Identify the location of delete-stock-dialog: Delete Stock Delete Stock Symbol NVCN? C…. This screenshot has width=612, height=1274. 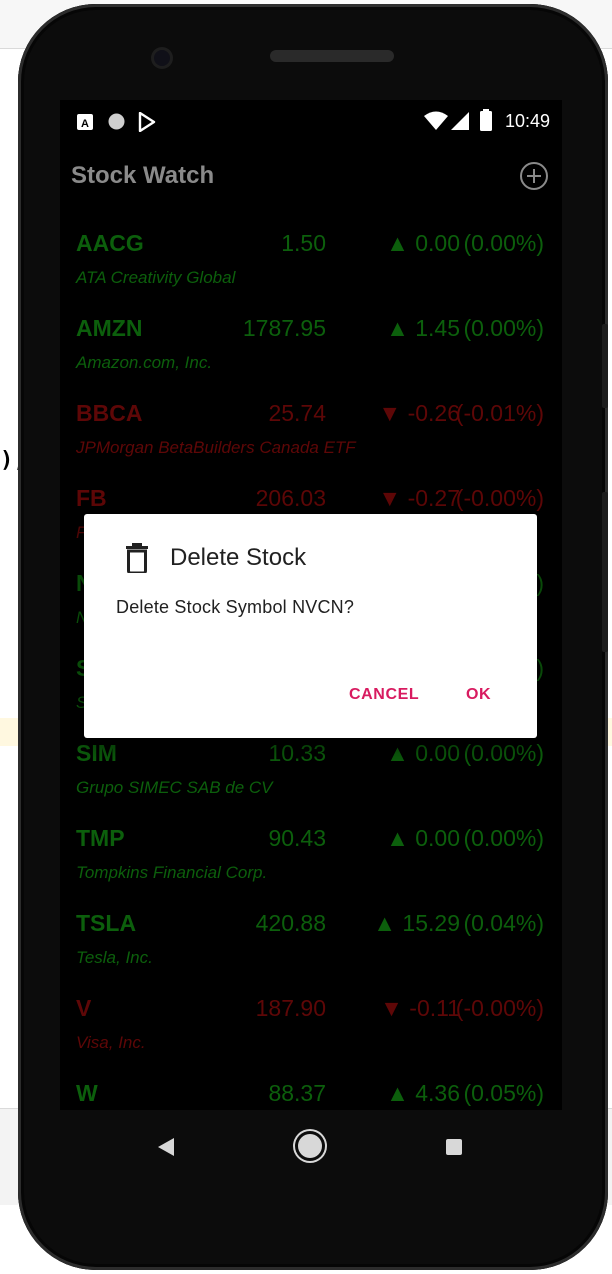
(310, 626).